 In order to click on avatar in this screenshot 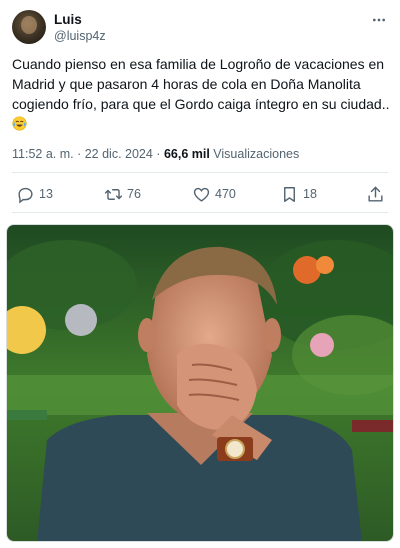, I will do `click(29, 27)`.